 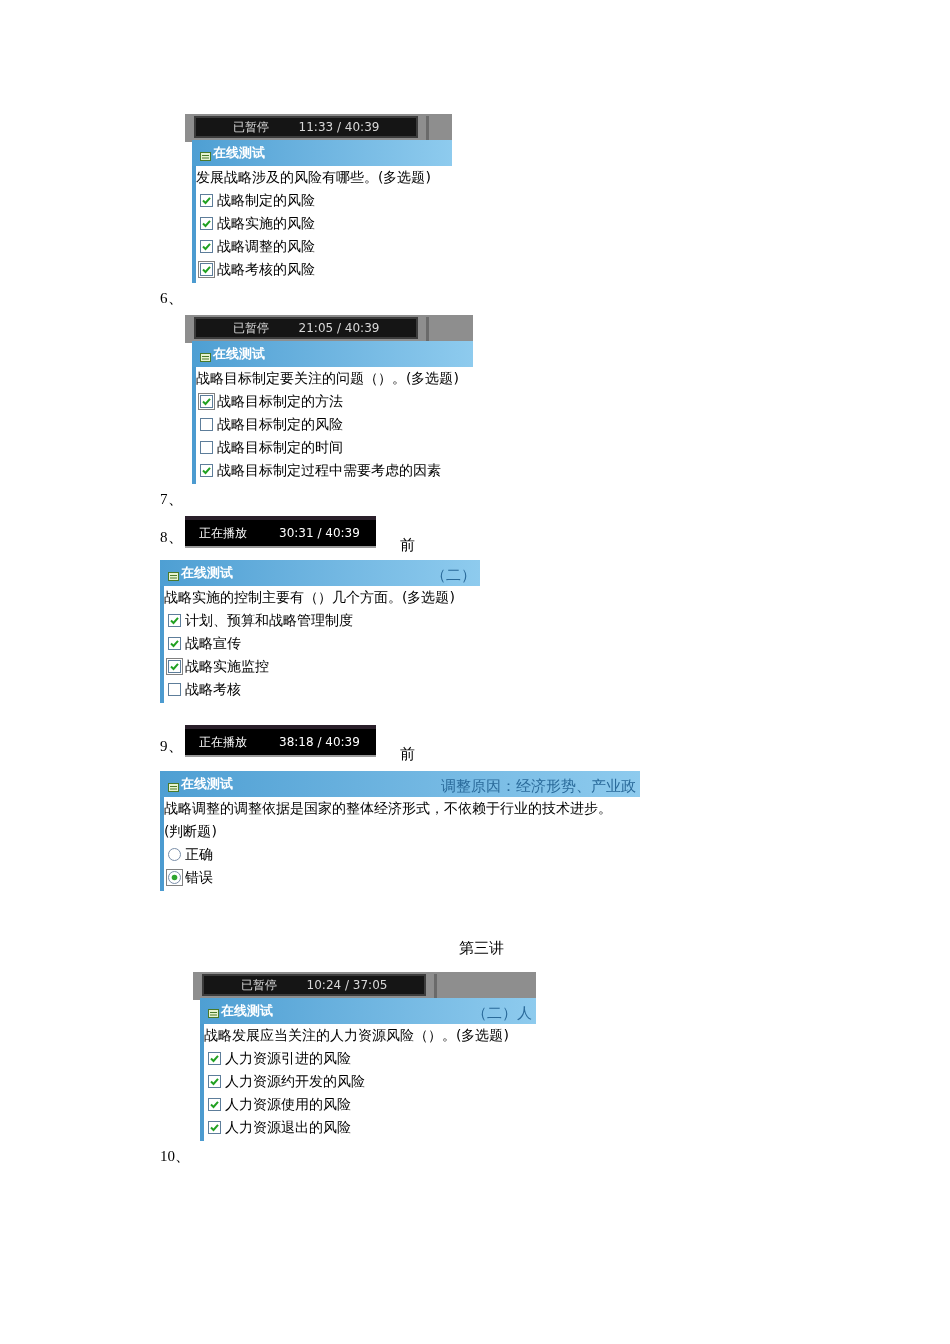 I want to click on option-label: 战略目标制定过程中需要考虑的因素, so click(x=329, y=470).